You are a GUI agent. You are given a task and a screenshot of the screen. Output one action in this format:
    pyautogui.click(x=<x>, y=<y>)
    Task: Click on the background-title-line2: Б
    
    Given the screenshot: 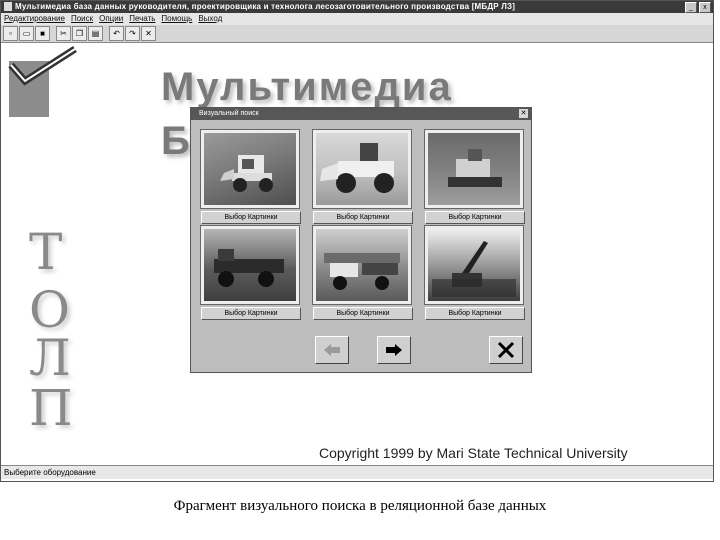 What is the action you would take?
    pyautogui.click(x=175, y=141)
    